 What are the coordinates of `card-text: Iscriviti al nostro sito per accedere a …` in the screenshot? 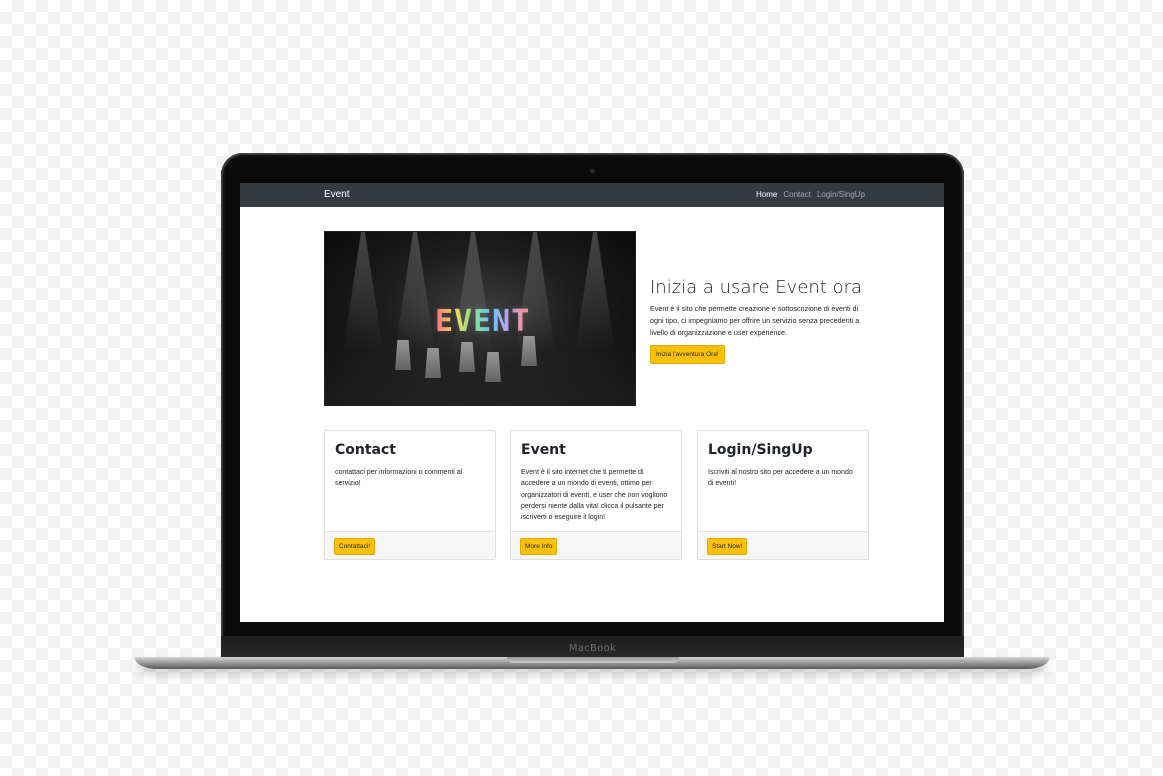 It's located at (780, 478).